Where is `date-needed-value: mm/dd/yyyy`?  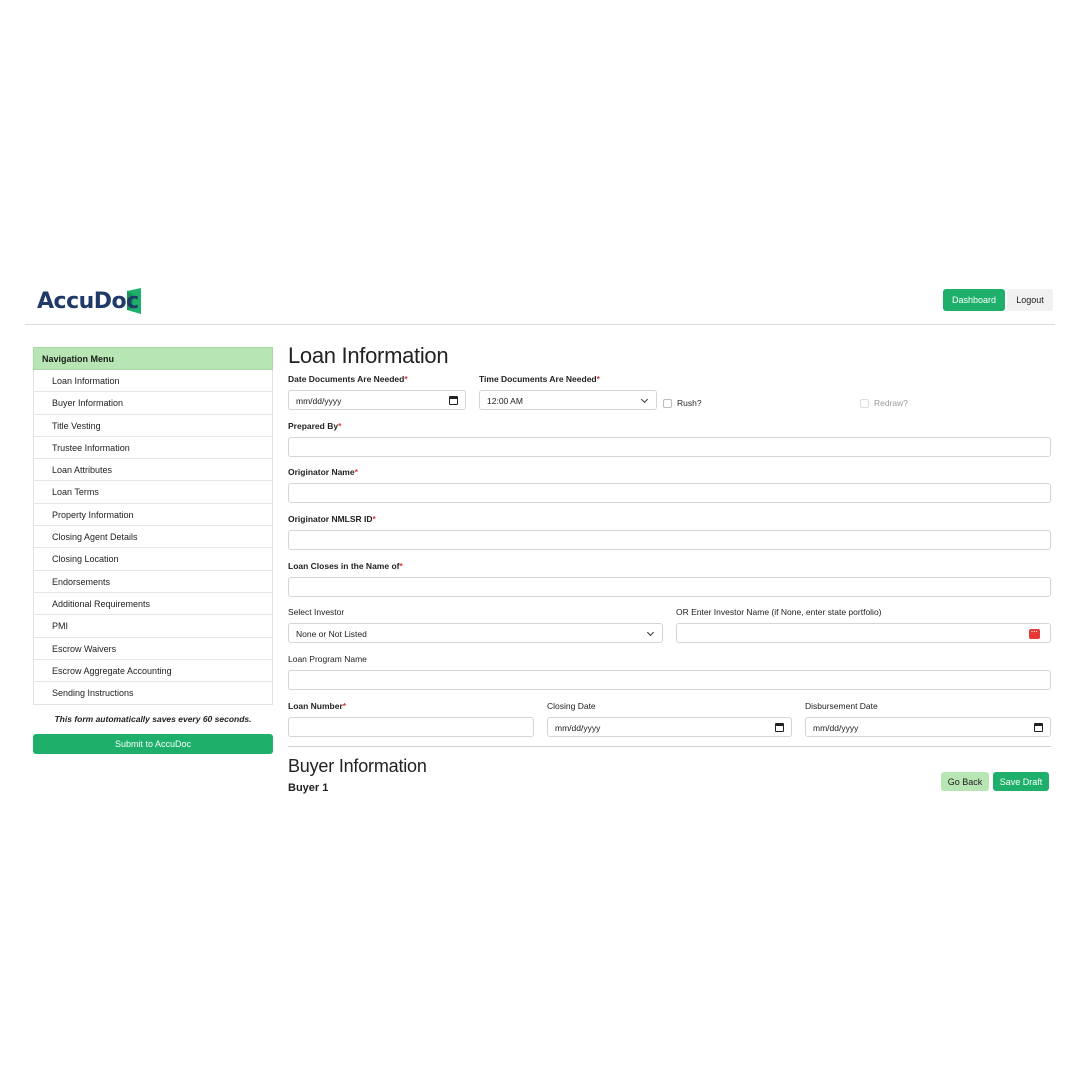 date-needed-value: mm/dd/yyyy is located at coordinates (319, 401).